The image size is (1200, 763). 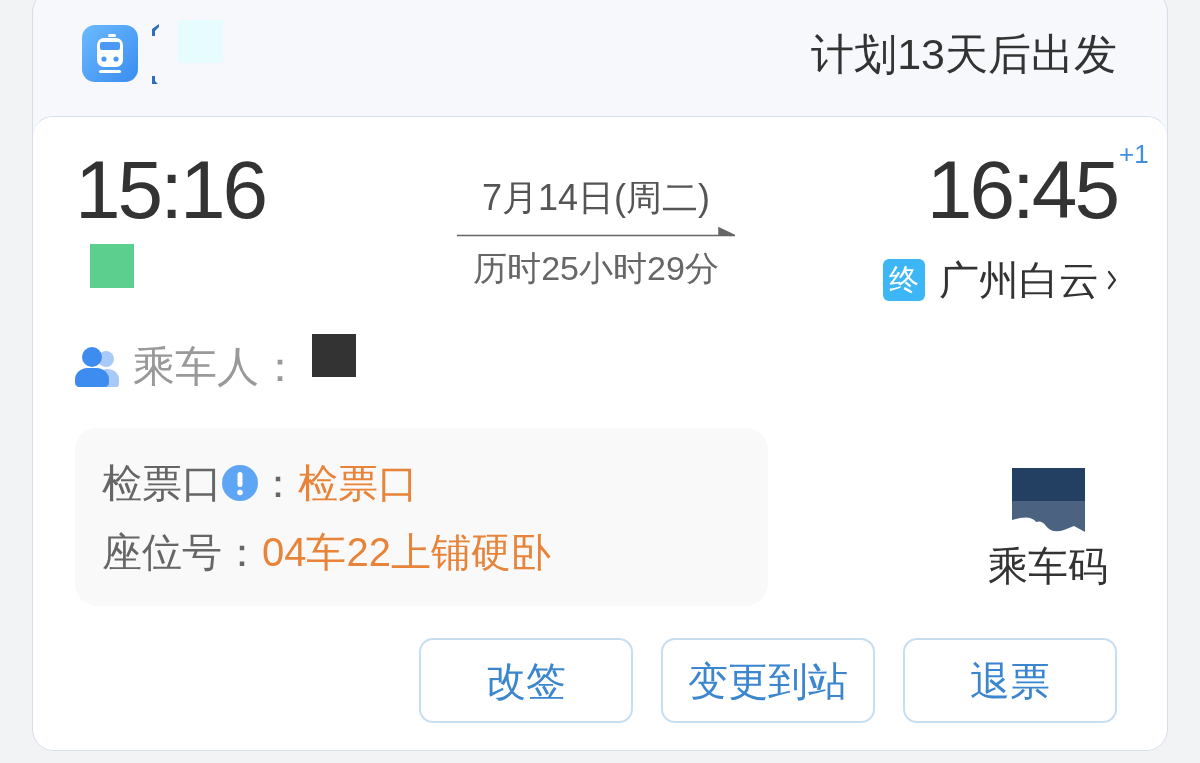 I want to click on train-app-icon, so click(x=110, y=53).